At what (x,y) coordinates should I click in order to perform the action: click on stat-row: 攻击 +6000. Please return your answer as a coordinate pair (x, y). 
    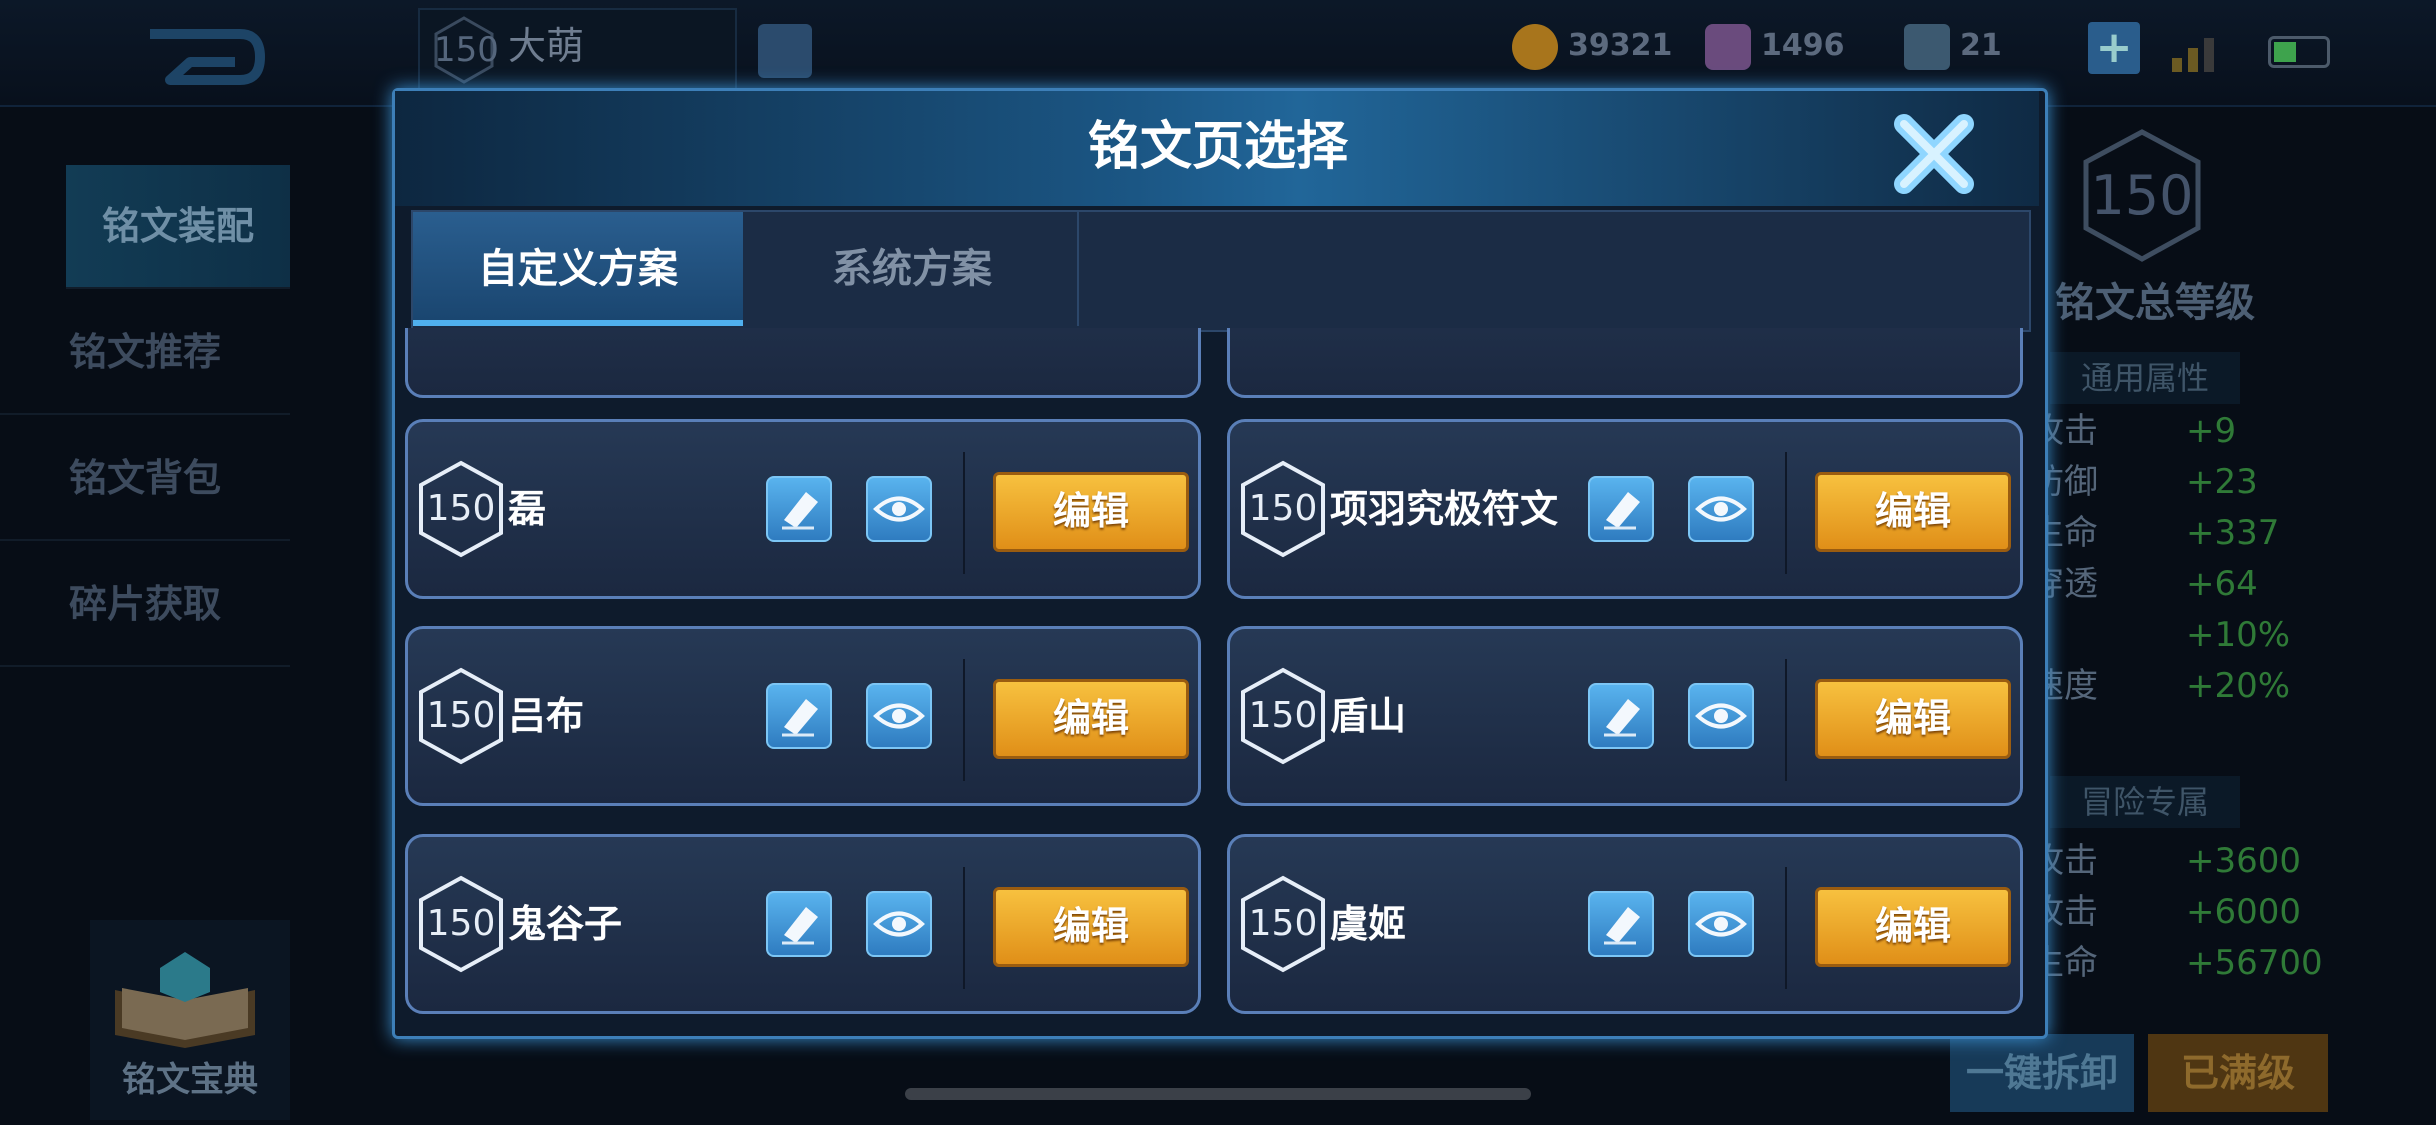
    Looking at the image, I should click on (2166, 912).